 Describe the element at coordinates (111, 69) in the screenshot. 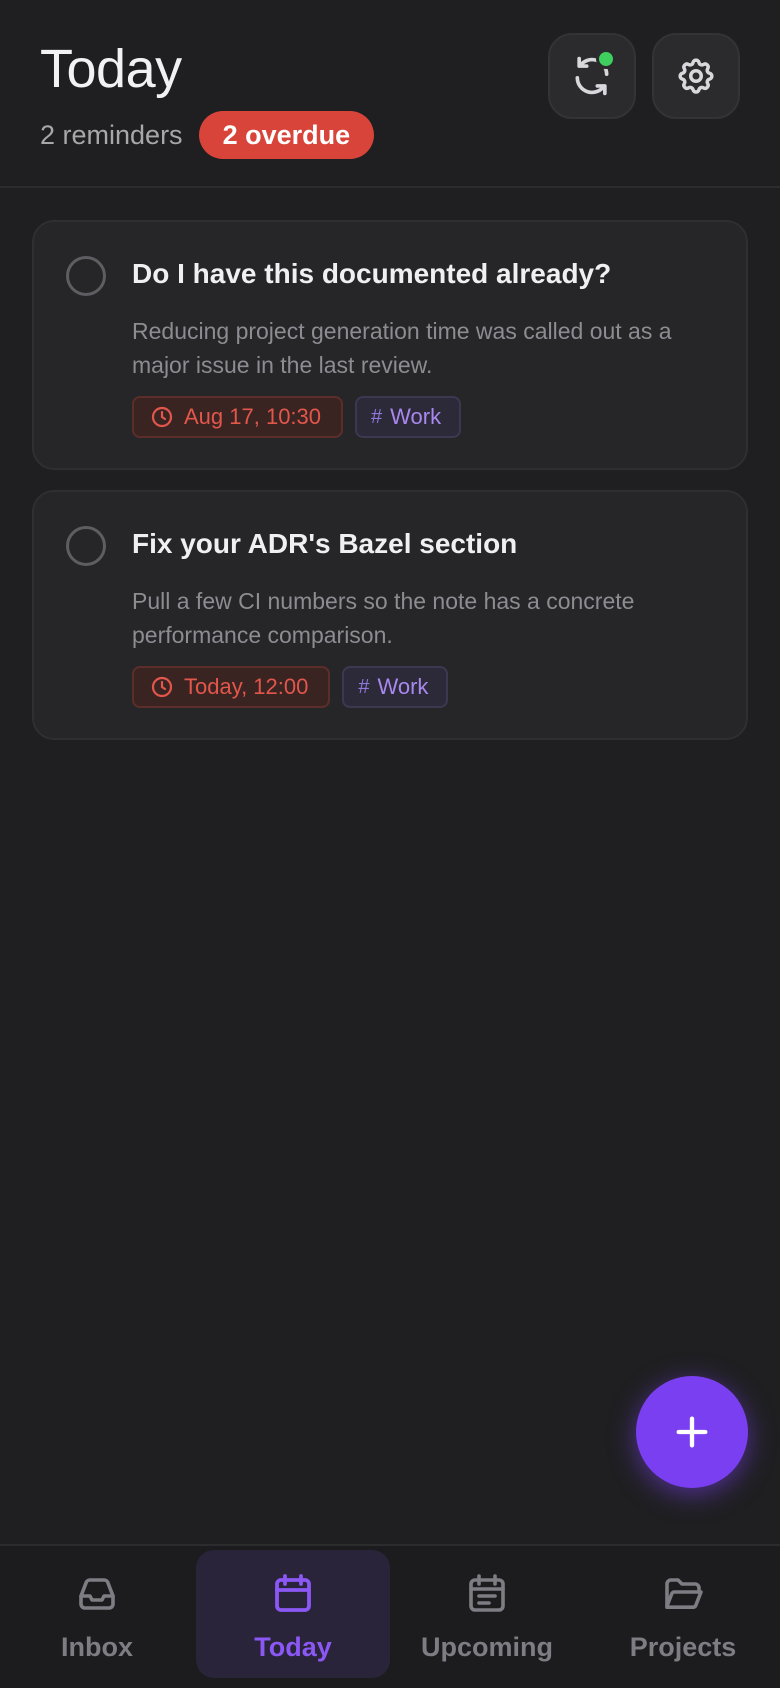

I see `page-title: Today` at that location.